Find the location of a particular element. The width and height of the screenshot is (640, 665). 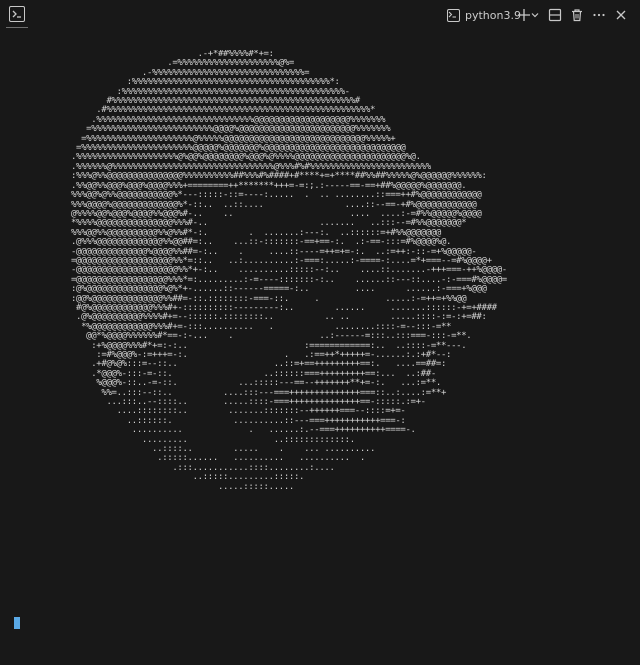

split-icon is located at coordinates (555, 15).